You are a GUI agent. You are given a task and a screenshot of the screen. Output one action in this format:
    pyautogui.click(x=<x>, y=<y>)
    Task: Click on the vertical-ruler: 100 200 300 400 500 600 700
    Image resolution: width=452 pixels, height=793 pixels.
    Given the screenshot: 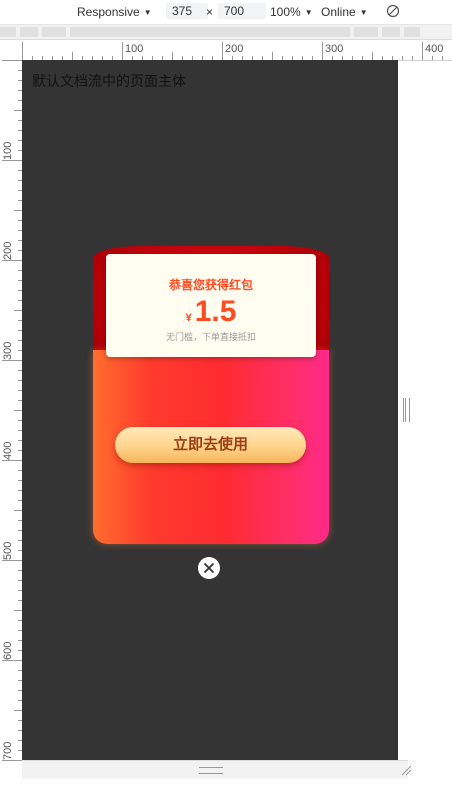 What is the action you would take?
    pyautogui.click(x=11, y=410)
    